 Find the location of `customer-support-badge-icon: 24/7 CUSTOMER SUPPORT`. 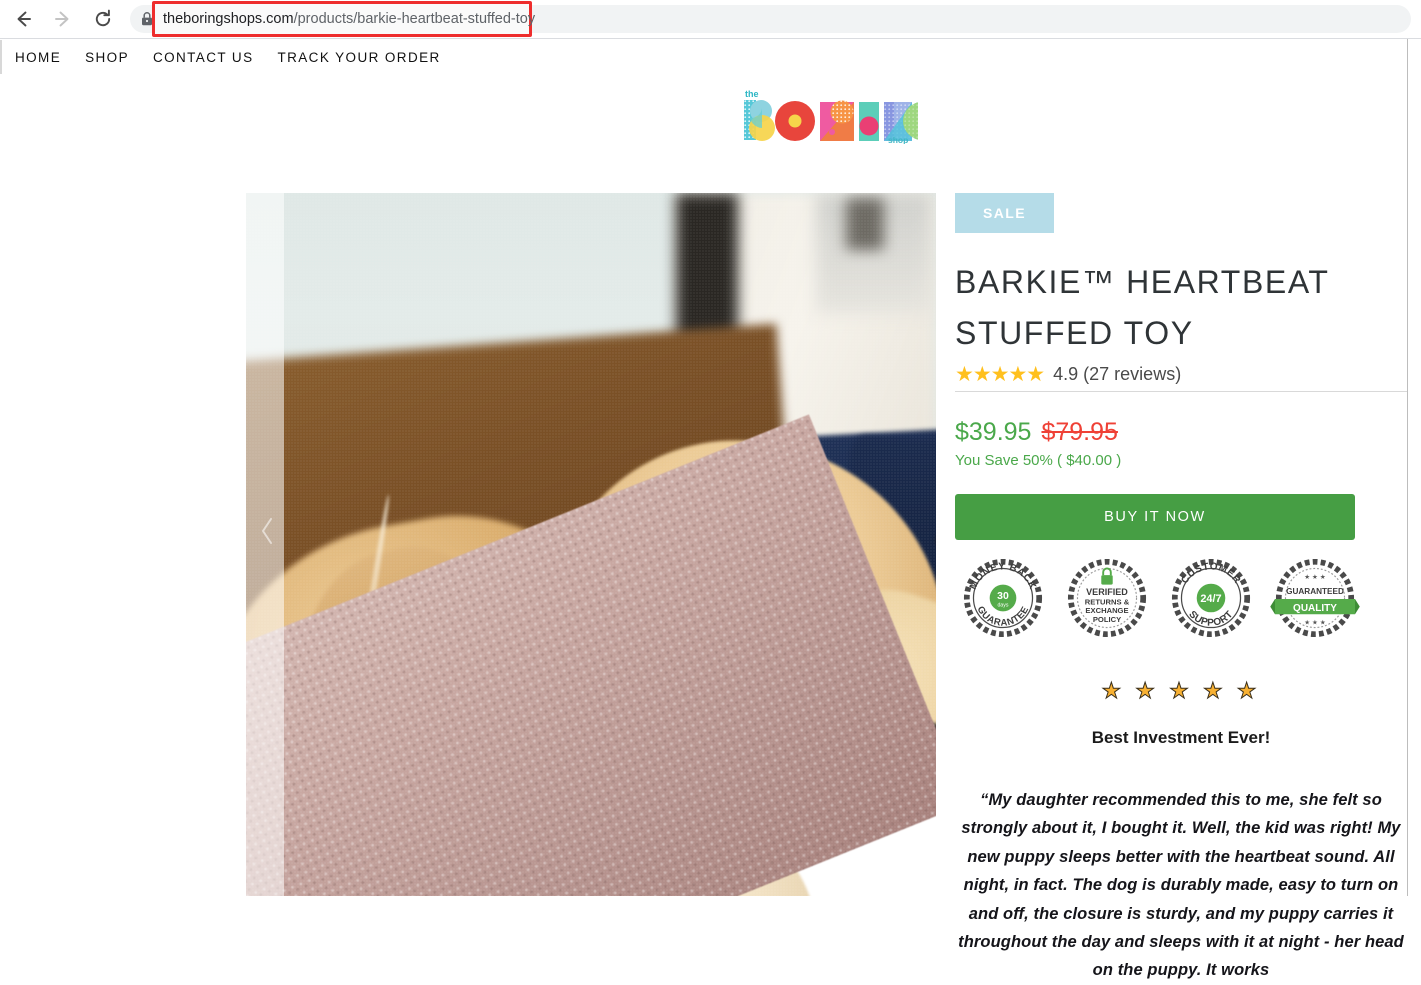

customer-support-badge-icon: 24/7 CUSTOMER SUPPORT is located at coordinates (1211, 598).